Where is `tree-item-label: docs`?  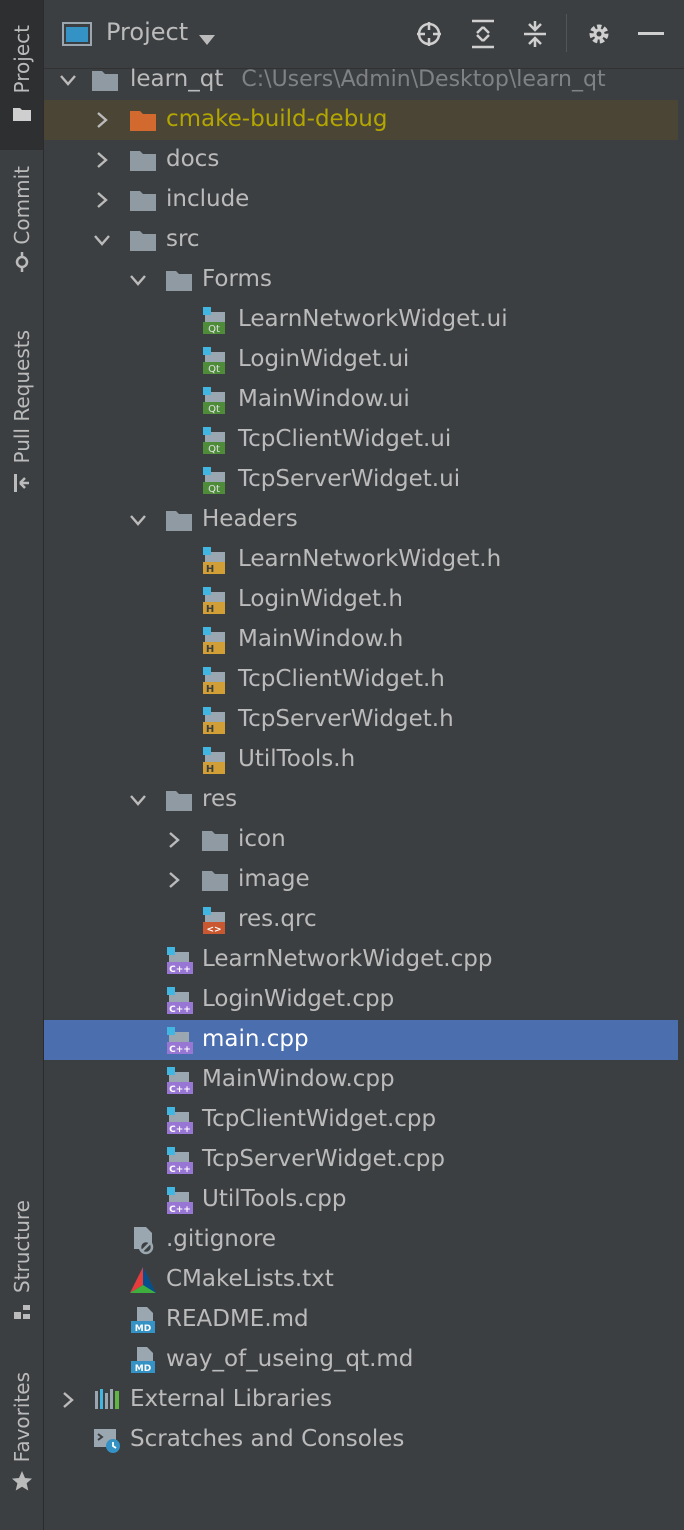
tree-item-label: docs is located at coordinates (193, 159).